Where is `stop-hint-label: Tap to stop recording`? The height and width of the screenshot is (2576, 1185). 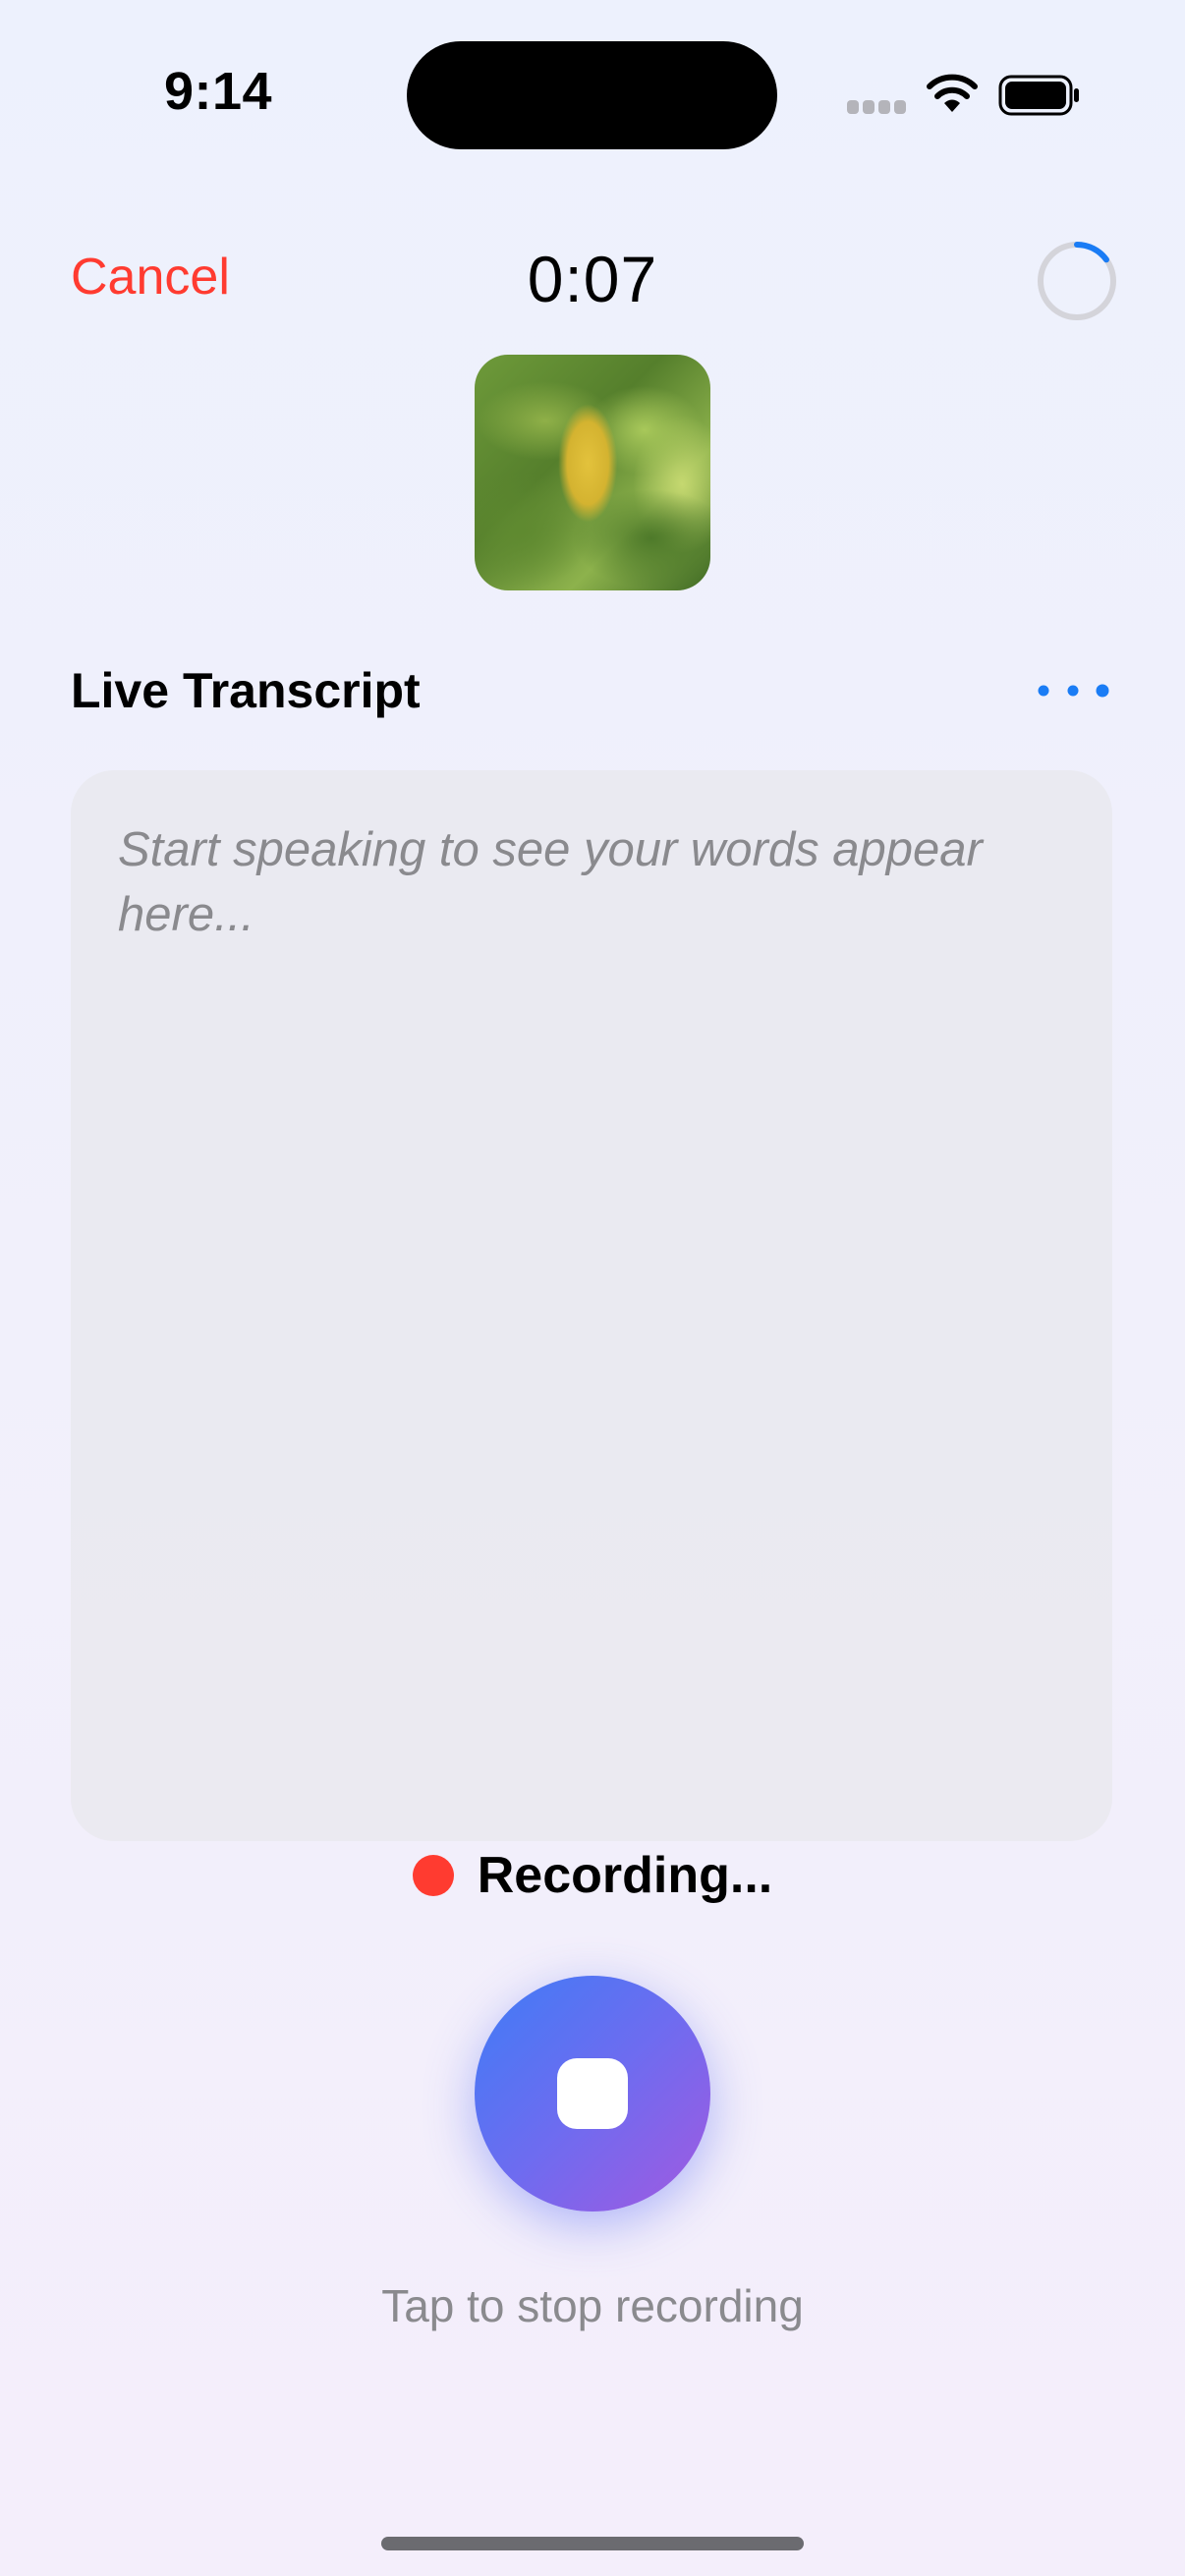 stop-hint-label: Tap to stop recording is located at coordinates (592, 2305).